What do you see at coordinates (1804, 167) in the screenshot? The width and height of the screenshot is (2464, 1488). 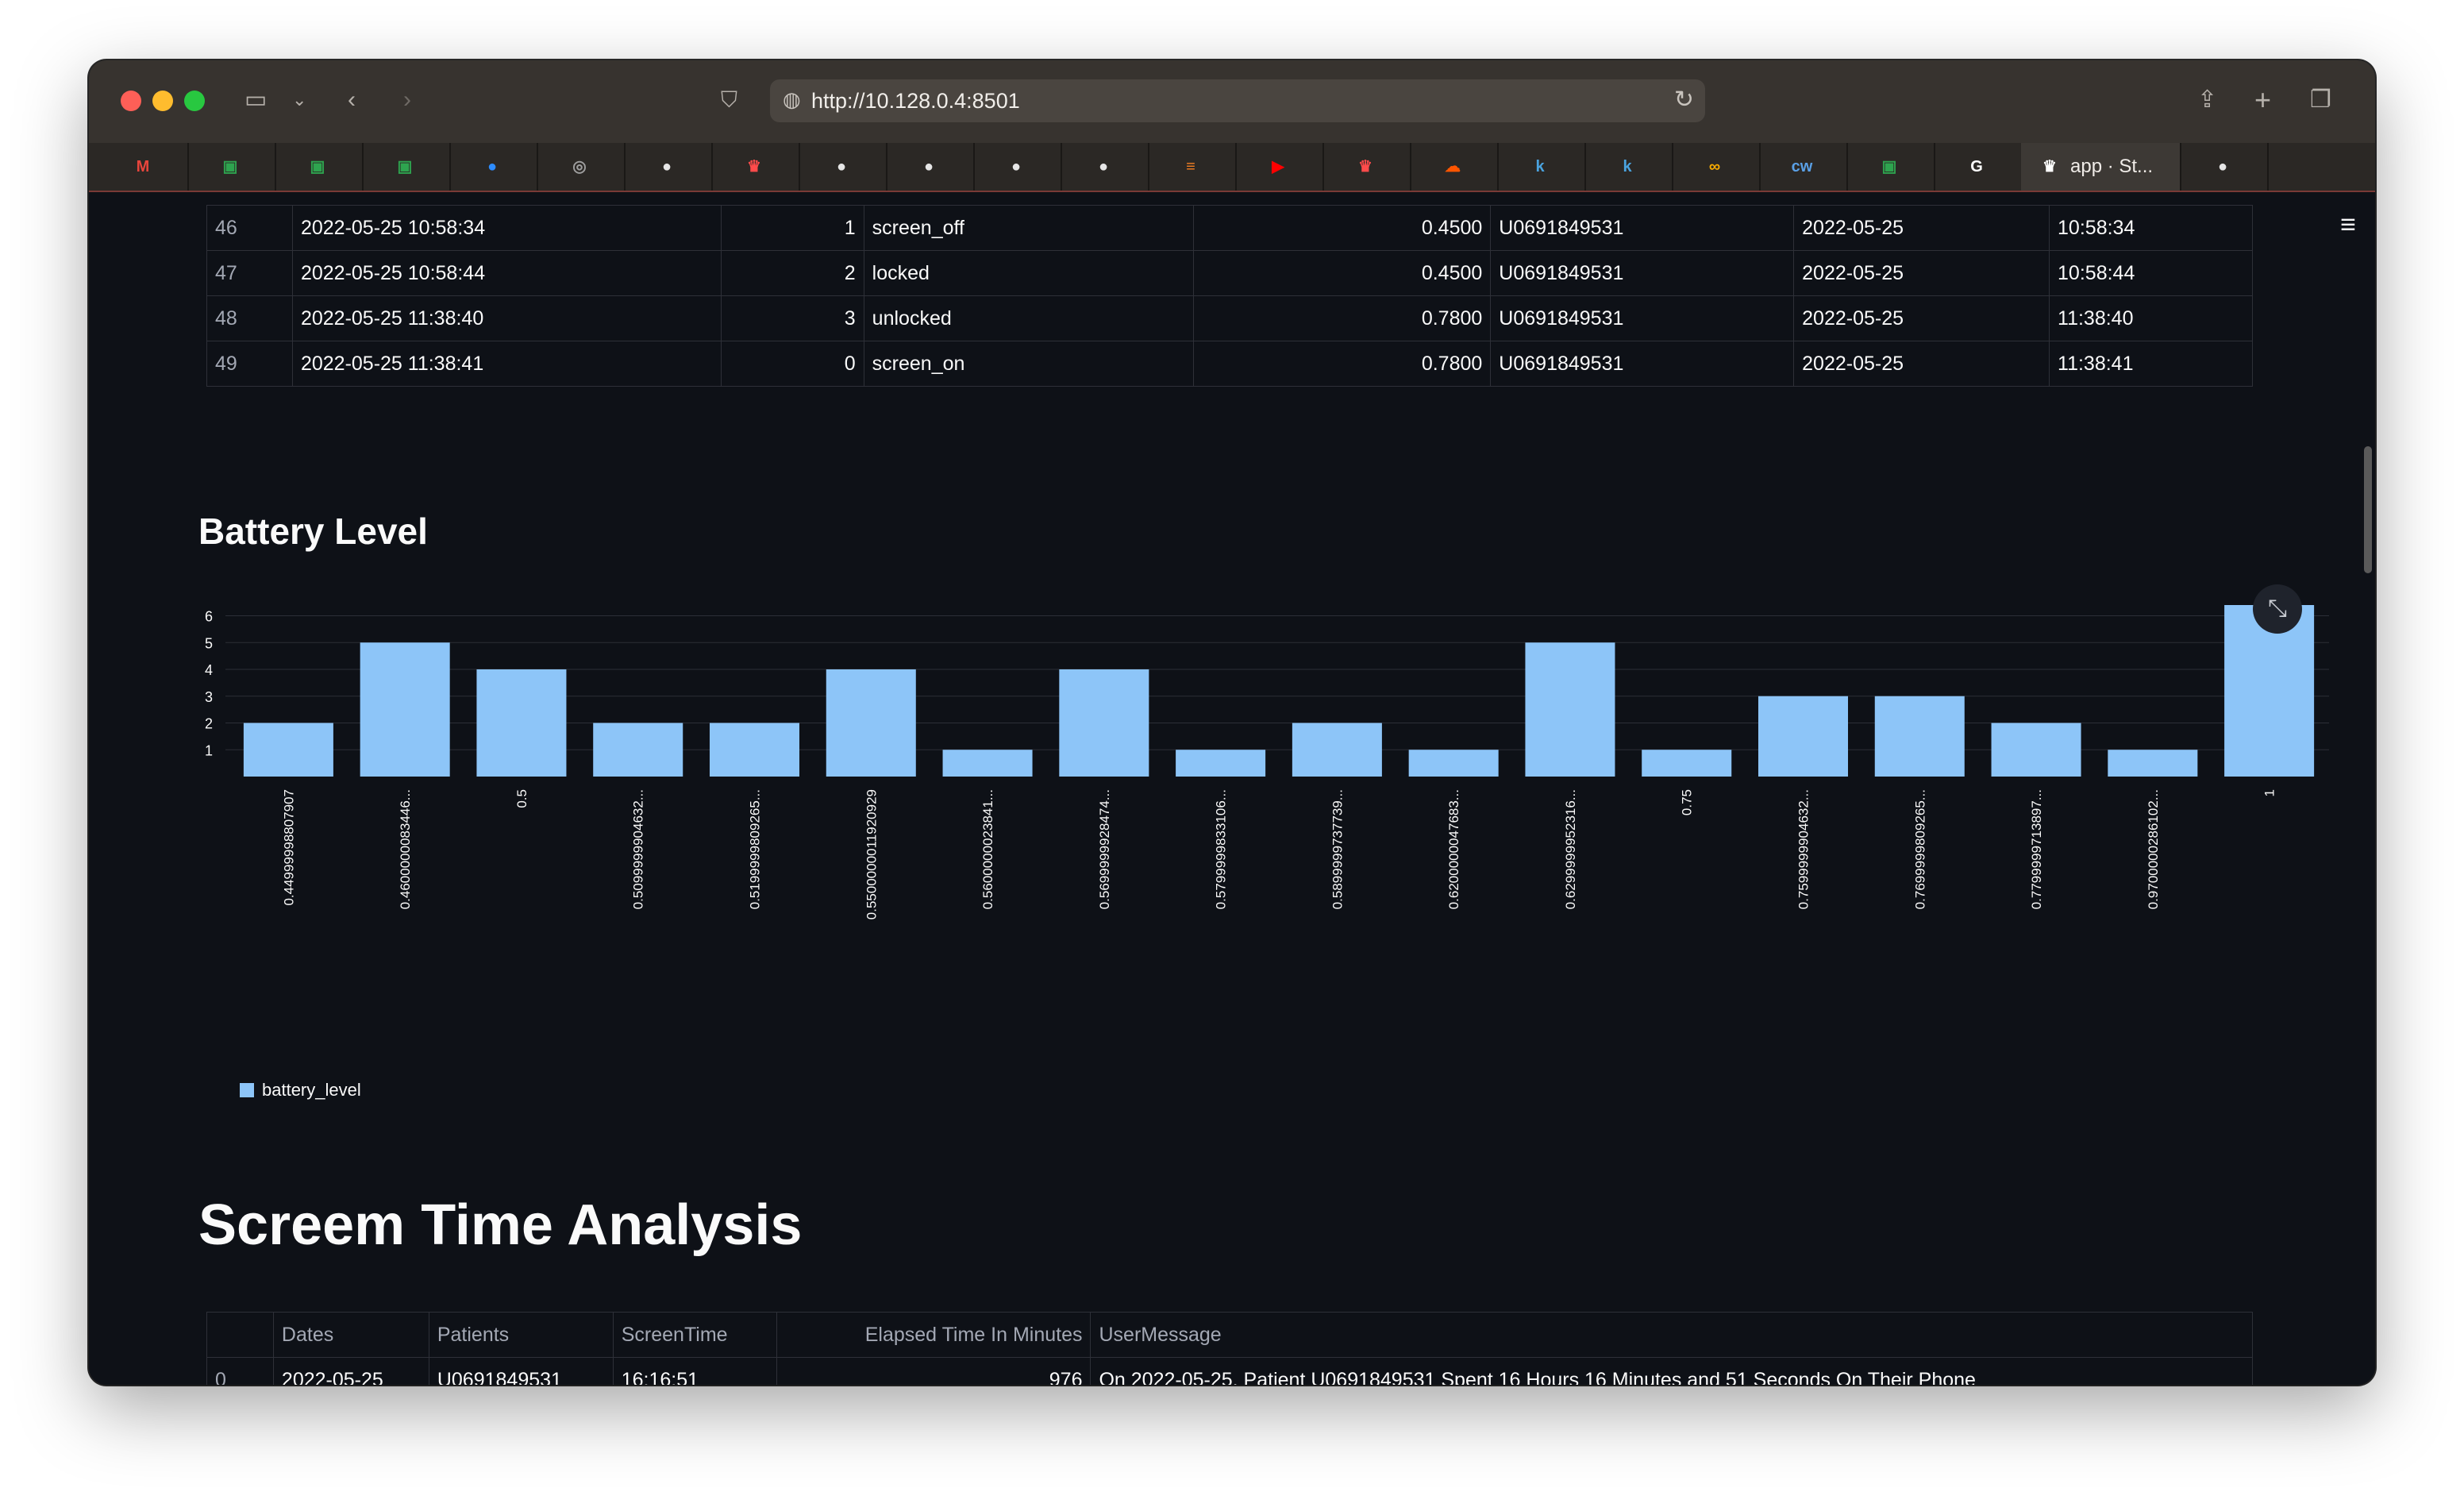 I see `browser-tab: cw` at bounding box center [1804, 167].